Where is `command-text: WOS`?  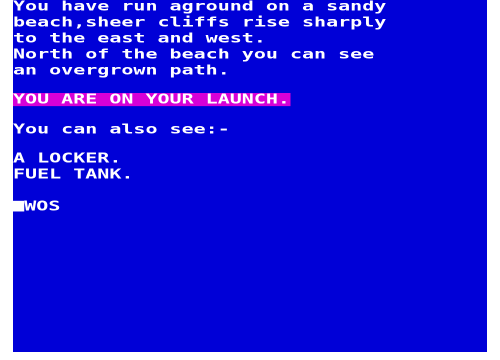 command-text: WOS is located at coordinates (42, 206).